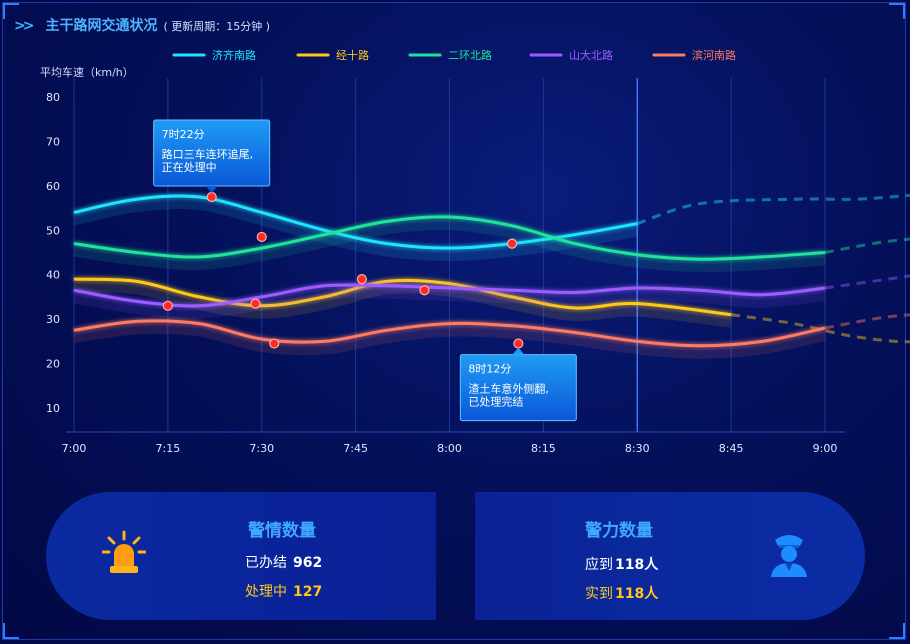  I want to click on y-tick-label: 30, so click(53, 319).